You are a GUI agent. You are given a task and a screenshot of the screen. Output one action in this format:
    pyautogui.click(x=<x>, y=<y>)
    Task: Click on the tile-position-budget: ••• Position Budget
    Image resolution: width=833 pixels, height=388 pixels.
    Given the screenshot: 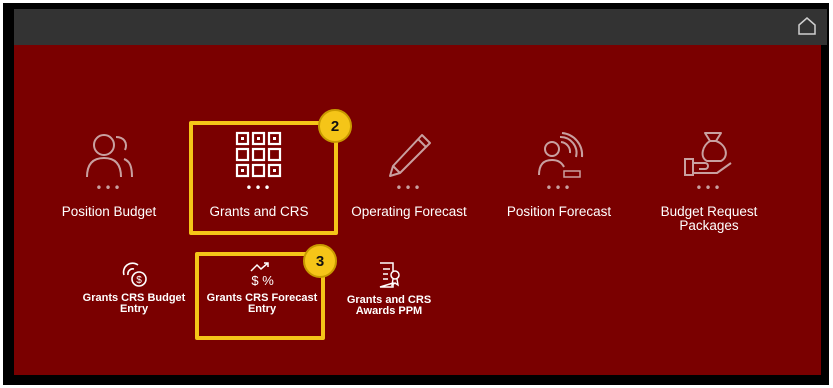 What is the action you would take?
    pyautogui.click(x=109, y=175)
    